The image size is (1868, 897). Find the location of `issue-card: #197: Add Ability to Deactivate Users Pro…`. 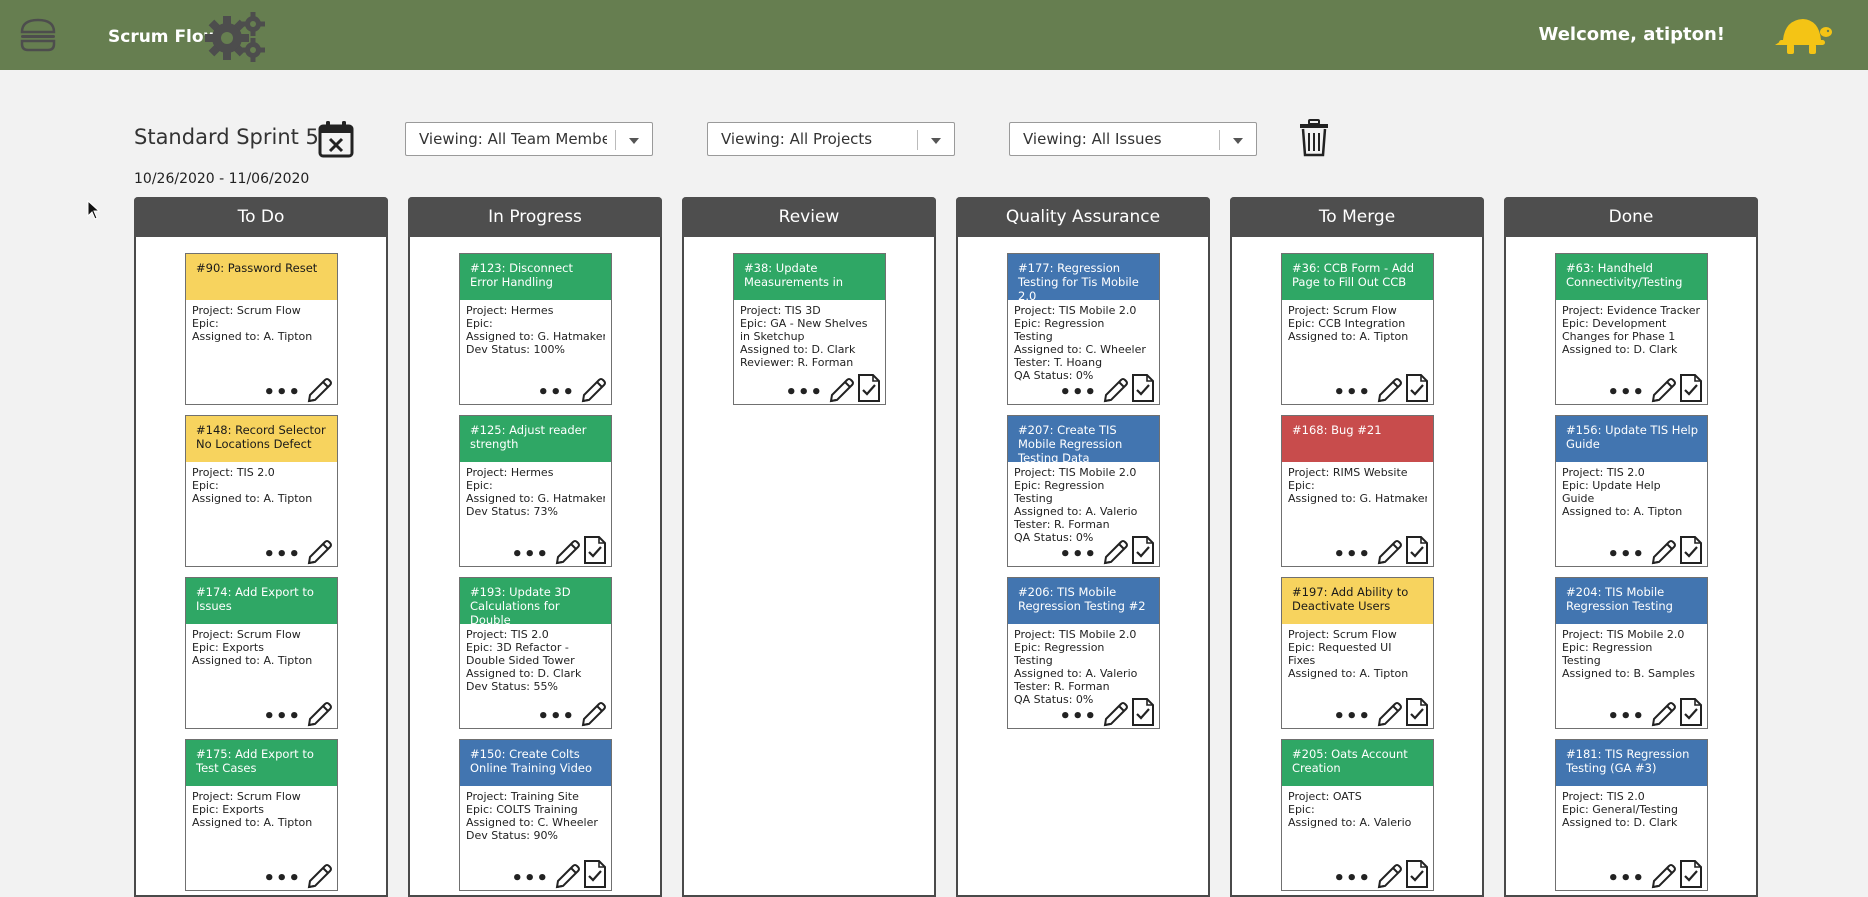

issue-card: #197: Add Ability to Deactivate Users Pro… is located at coordinates (1357, 653).